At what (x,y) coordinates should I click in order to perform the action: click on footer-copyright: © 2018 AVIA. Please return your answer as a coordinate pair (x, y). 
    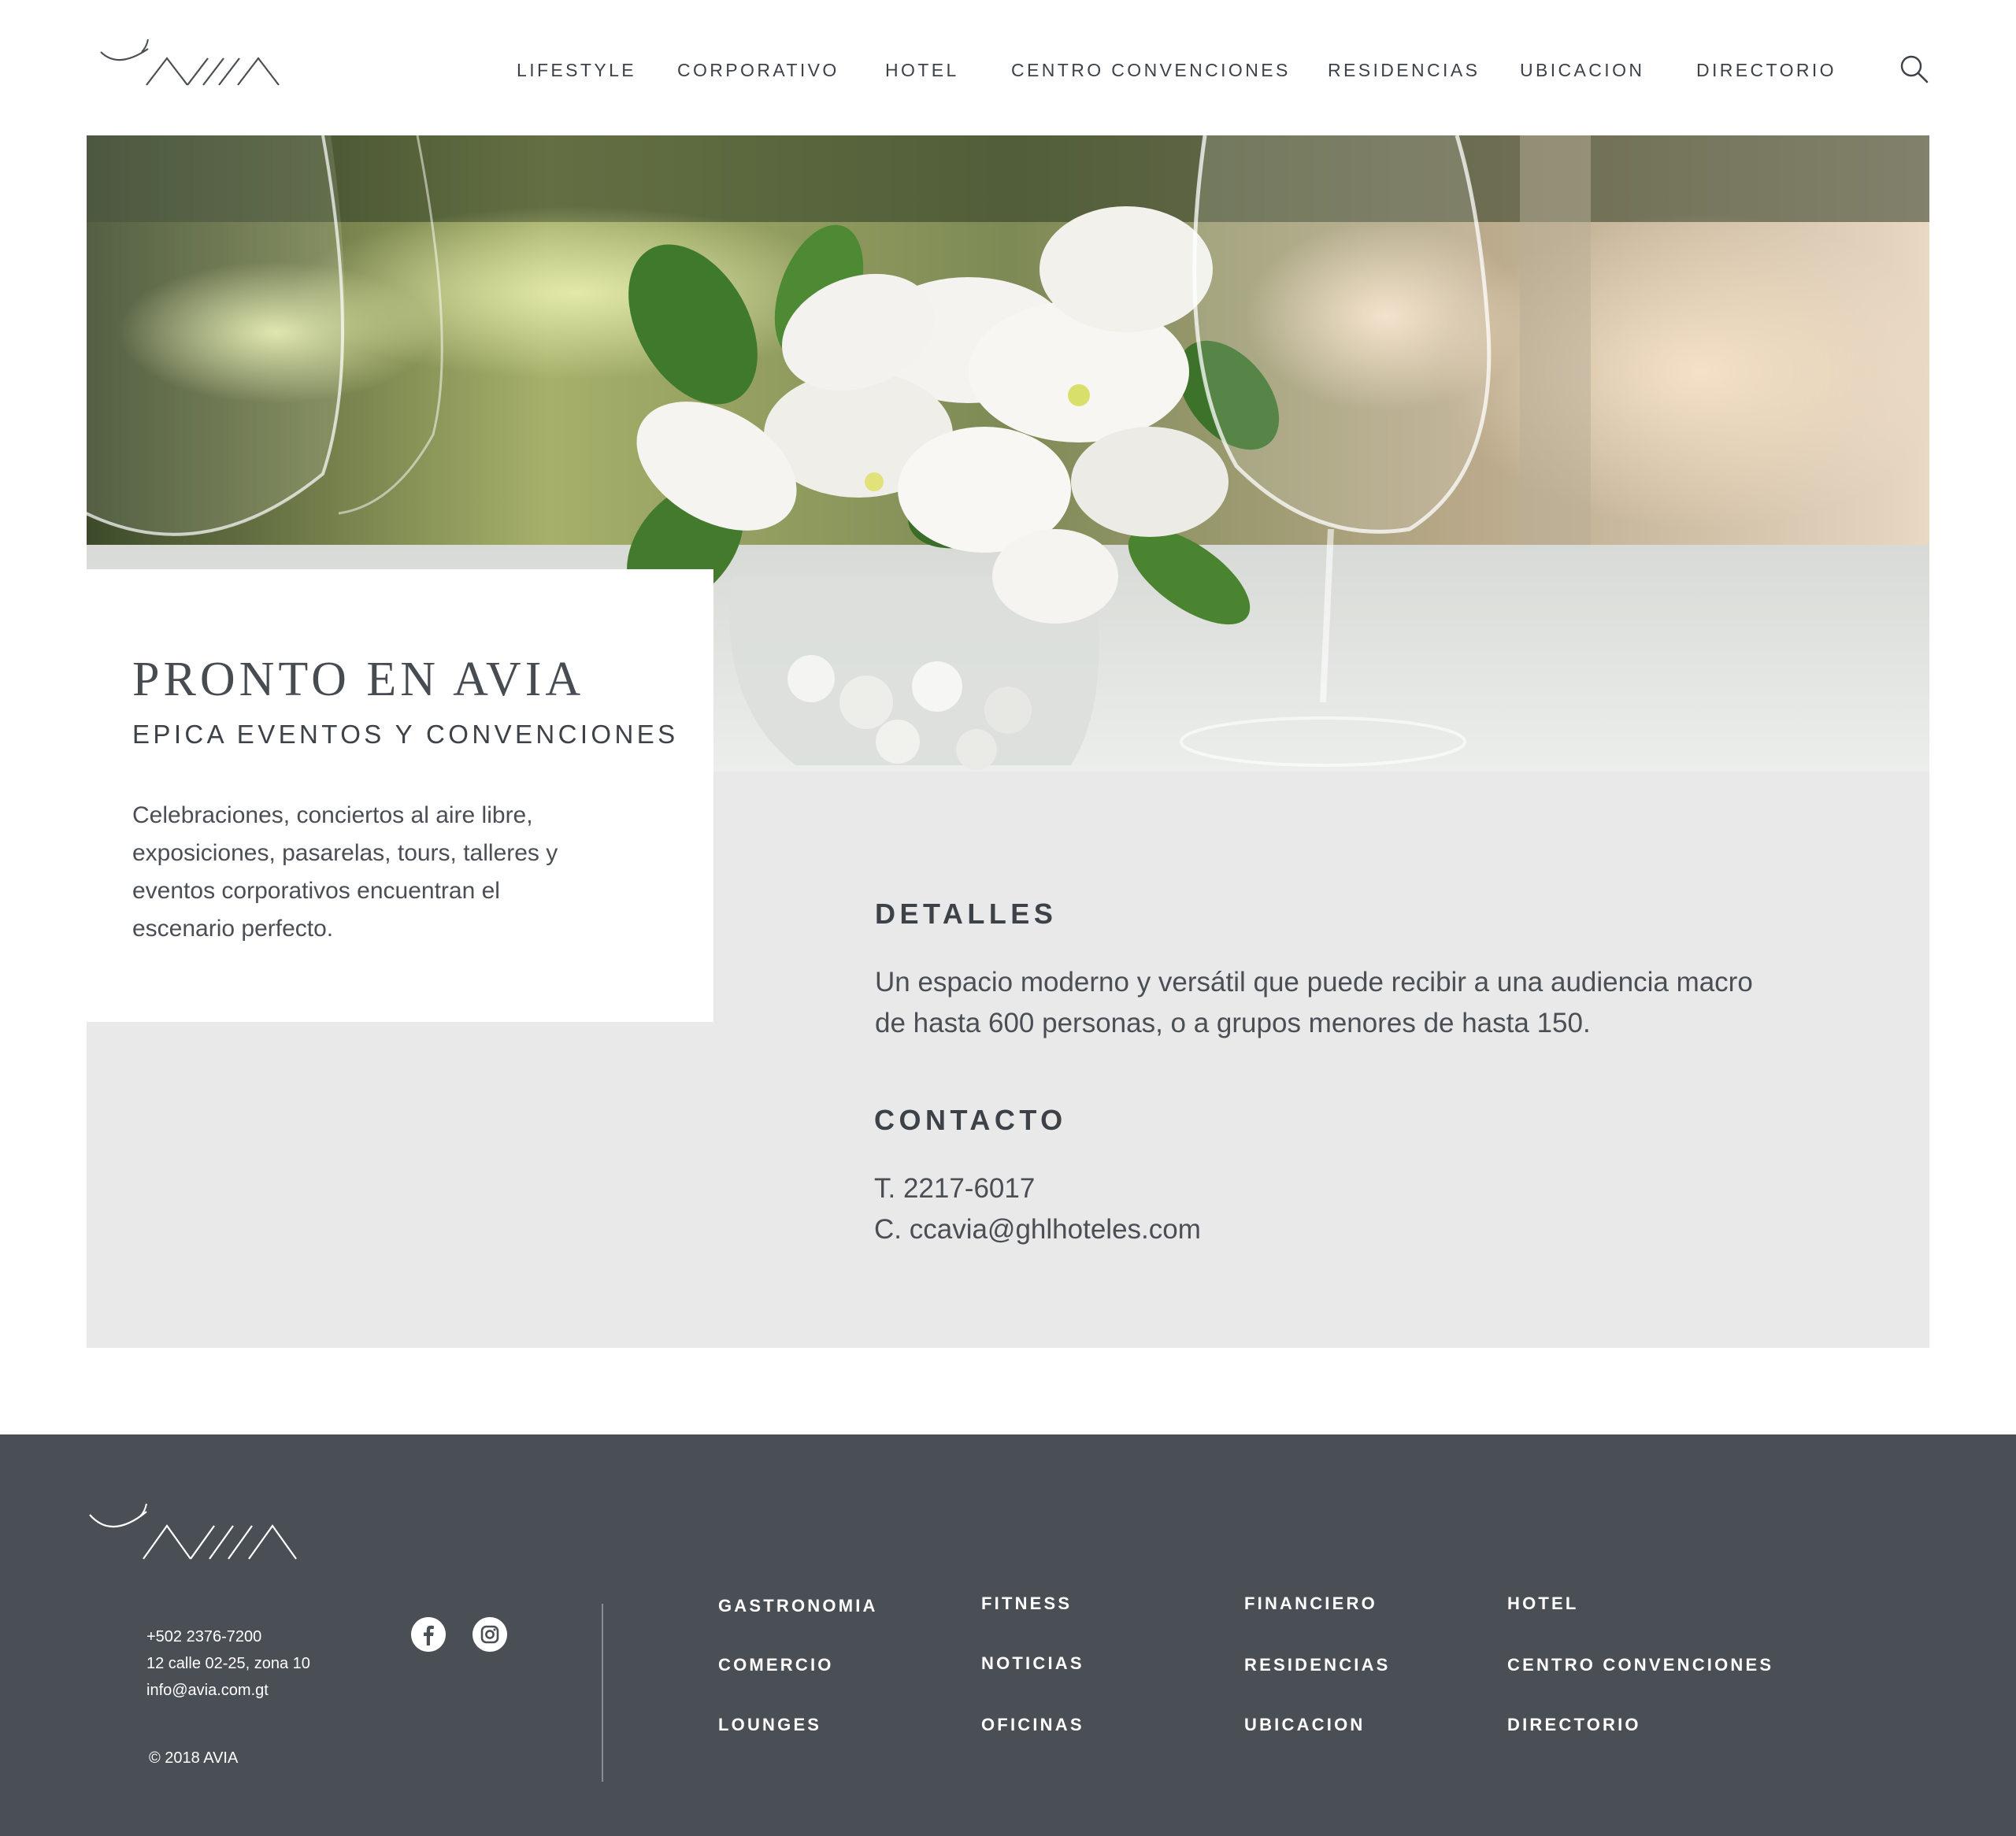
    Looking at the image, I should click on (194, 1758).